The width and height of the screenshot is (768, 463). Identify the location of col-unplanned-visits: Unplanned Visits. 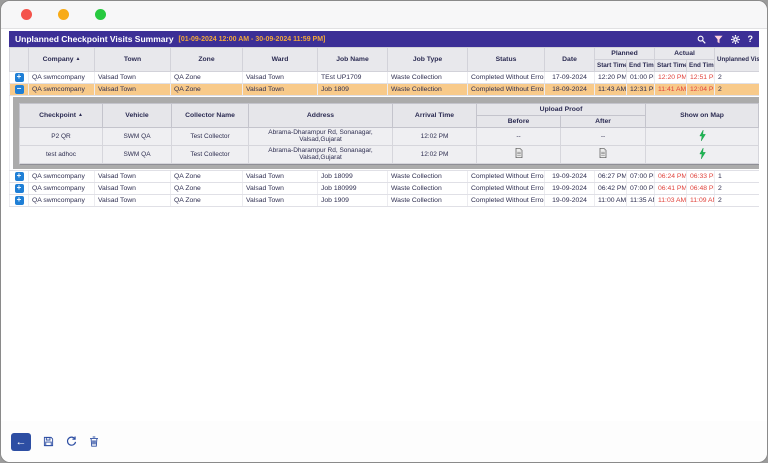
(736, 59).